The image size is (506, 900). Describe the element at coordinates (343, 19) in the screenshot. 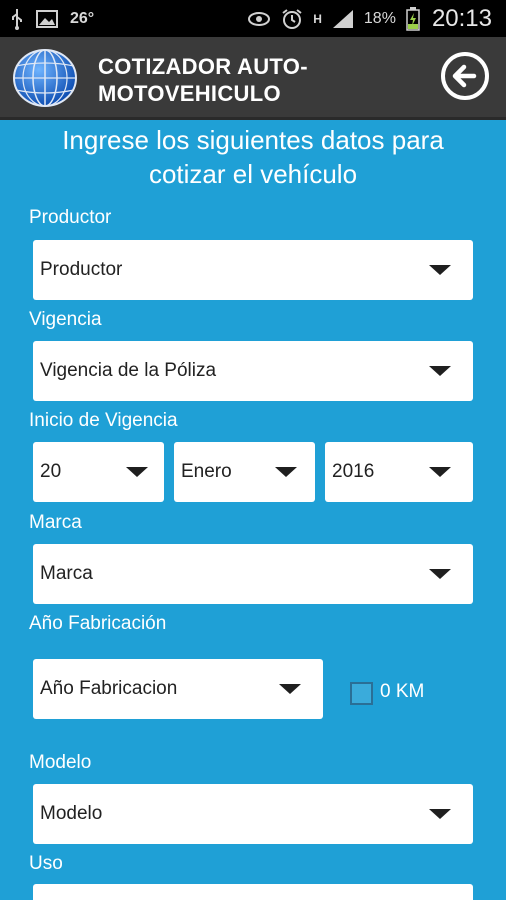

I see `signal-icon` at that location.